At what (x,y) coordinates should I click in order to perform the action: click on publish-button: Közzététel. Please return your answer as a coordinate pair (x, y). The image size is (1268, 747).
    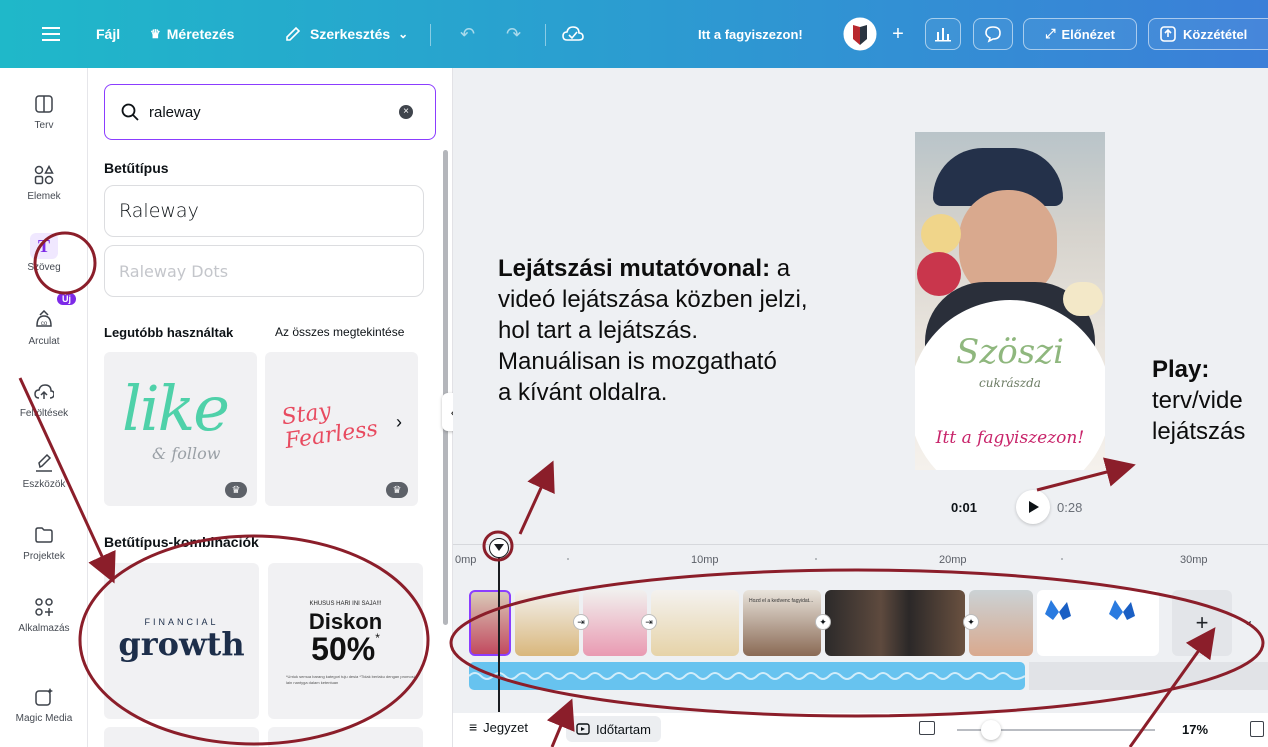
    Looking at the image, I should click on (1208, 34).